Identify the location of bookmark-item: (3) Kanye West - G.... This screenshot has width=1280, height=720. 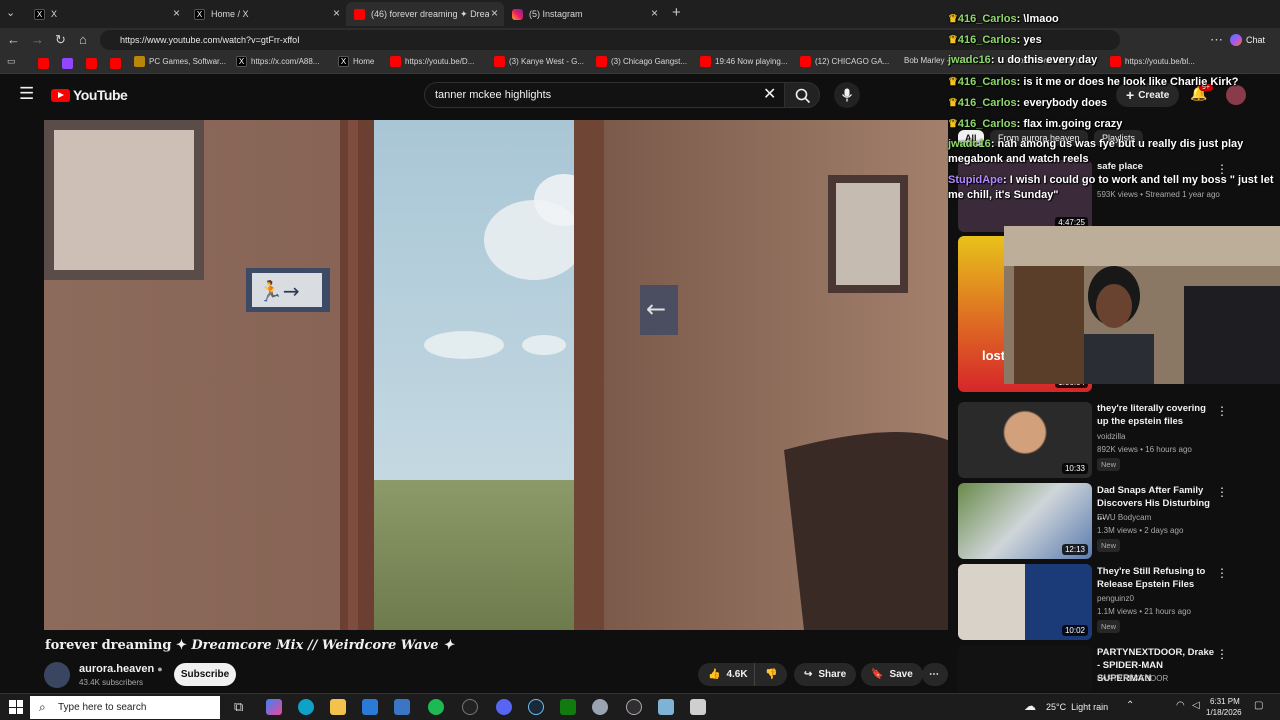
(539, 61).